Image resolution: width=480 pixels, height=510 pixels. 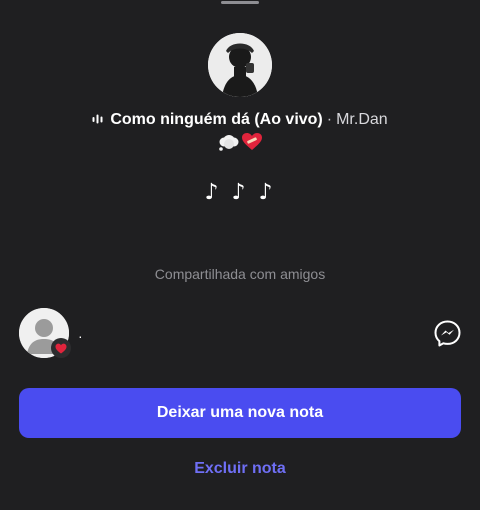 I want to click on like-reaction-badge, so click(x=61, y=348).